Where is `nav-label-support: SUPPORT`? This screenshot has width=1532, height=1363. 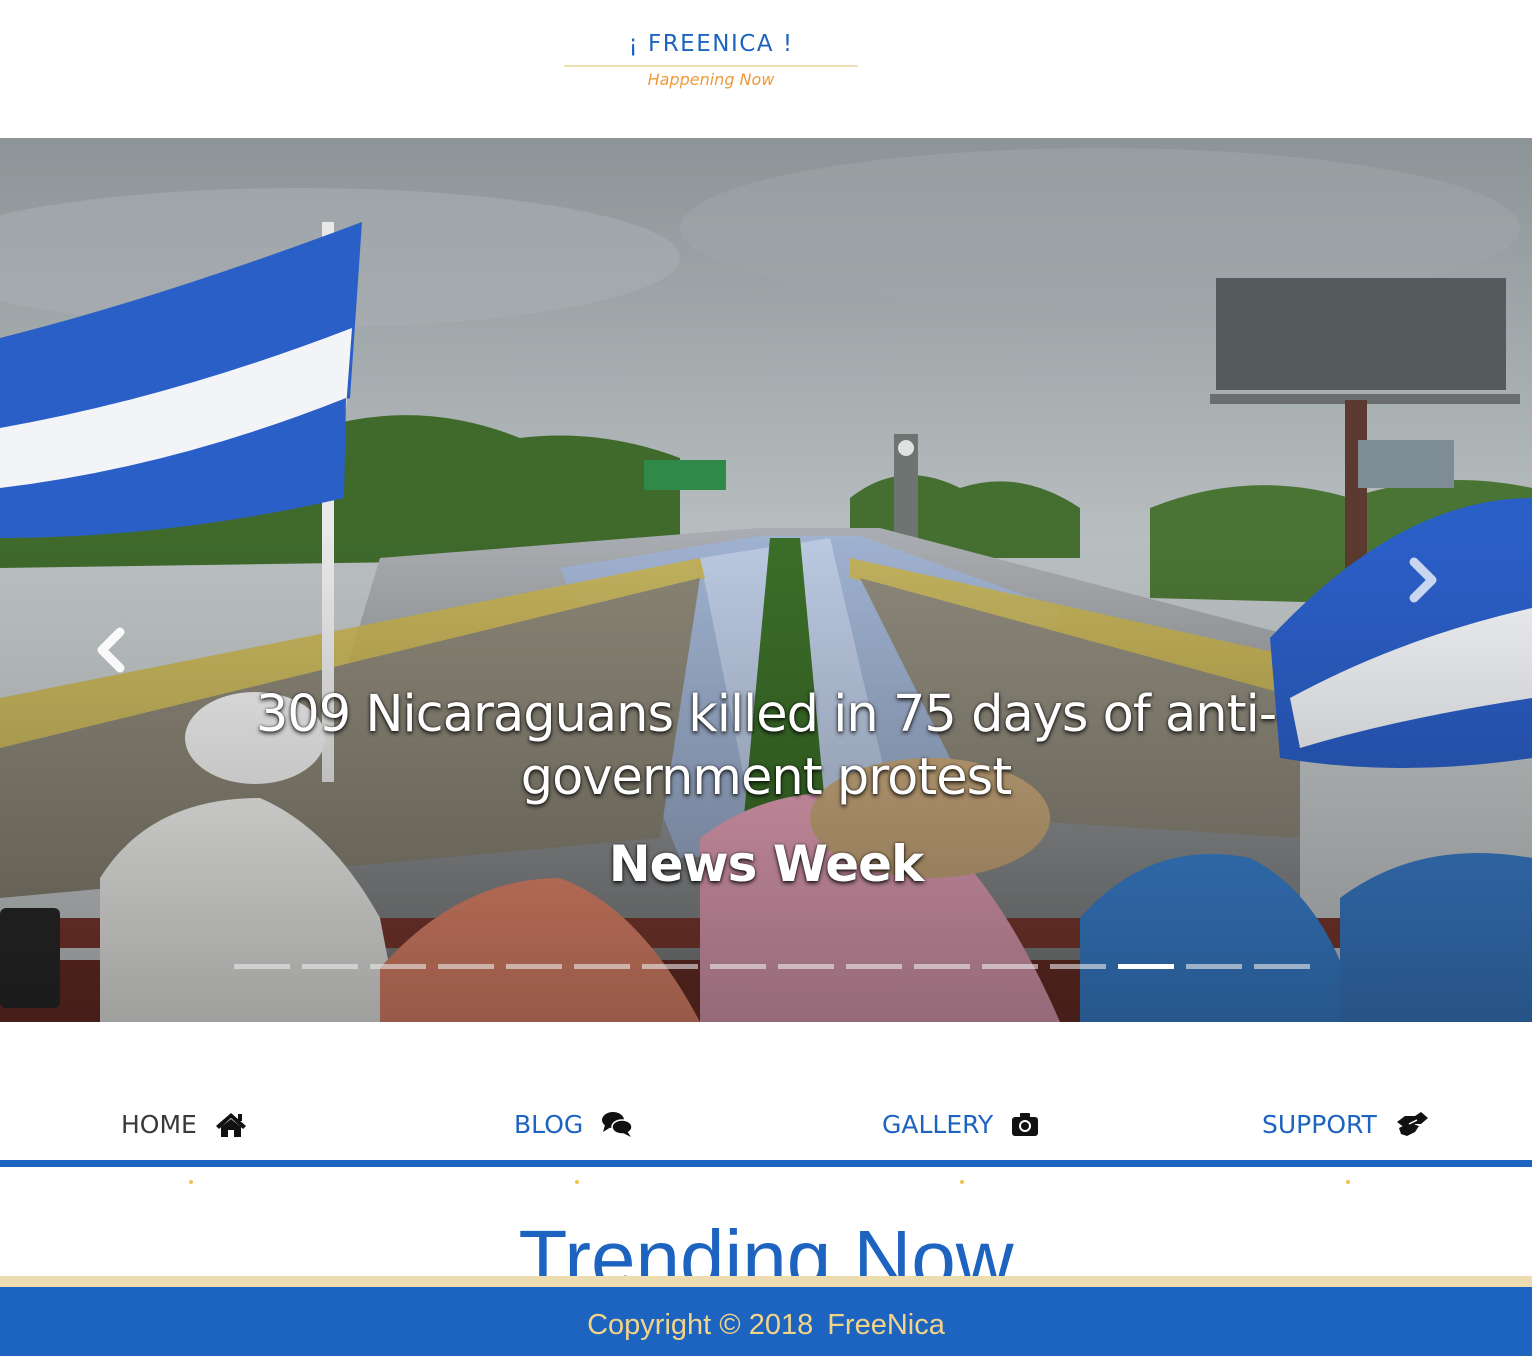 nav-label-support: SUPPORT is located at coordinates (1319, 1124).